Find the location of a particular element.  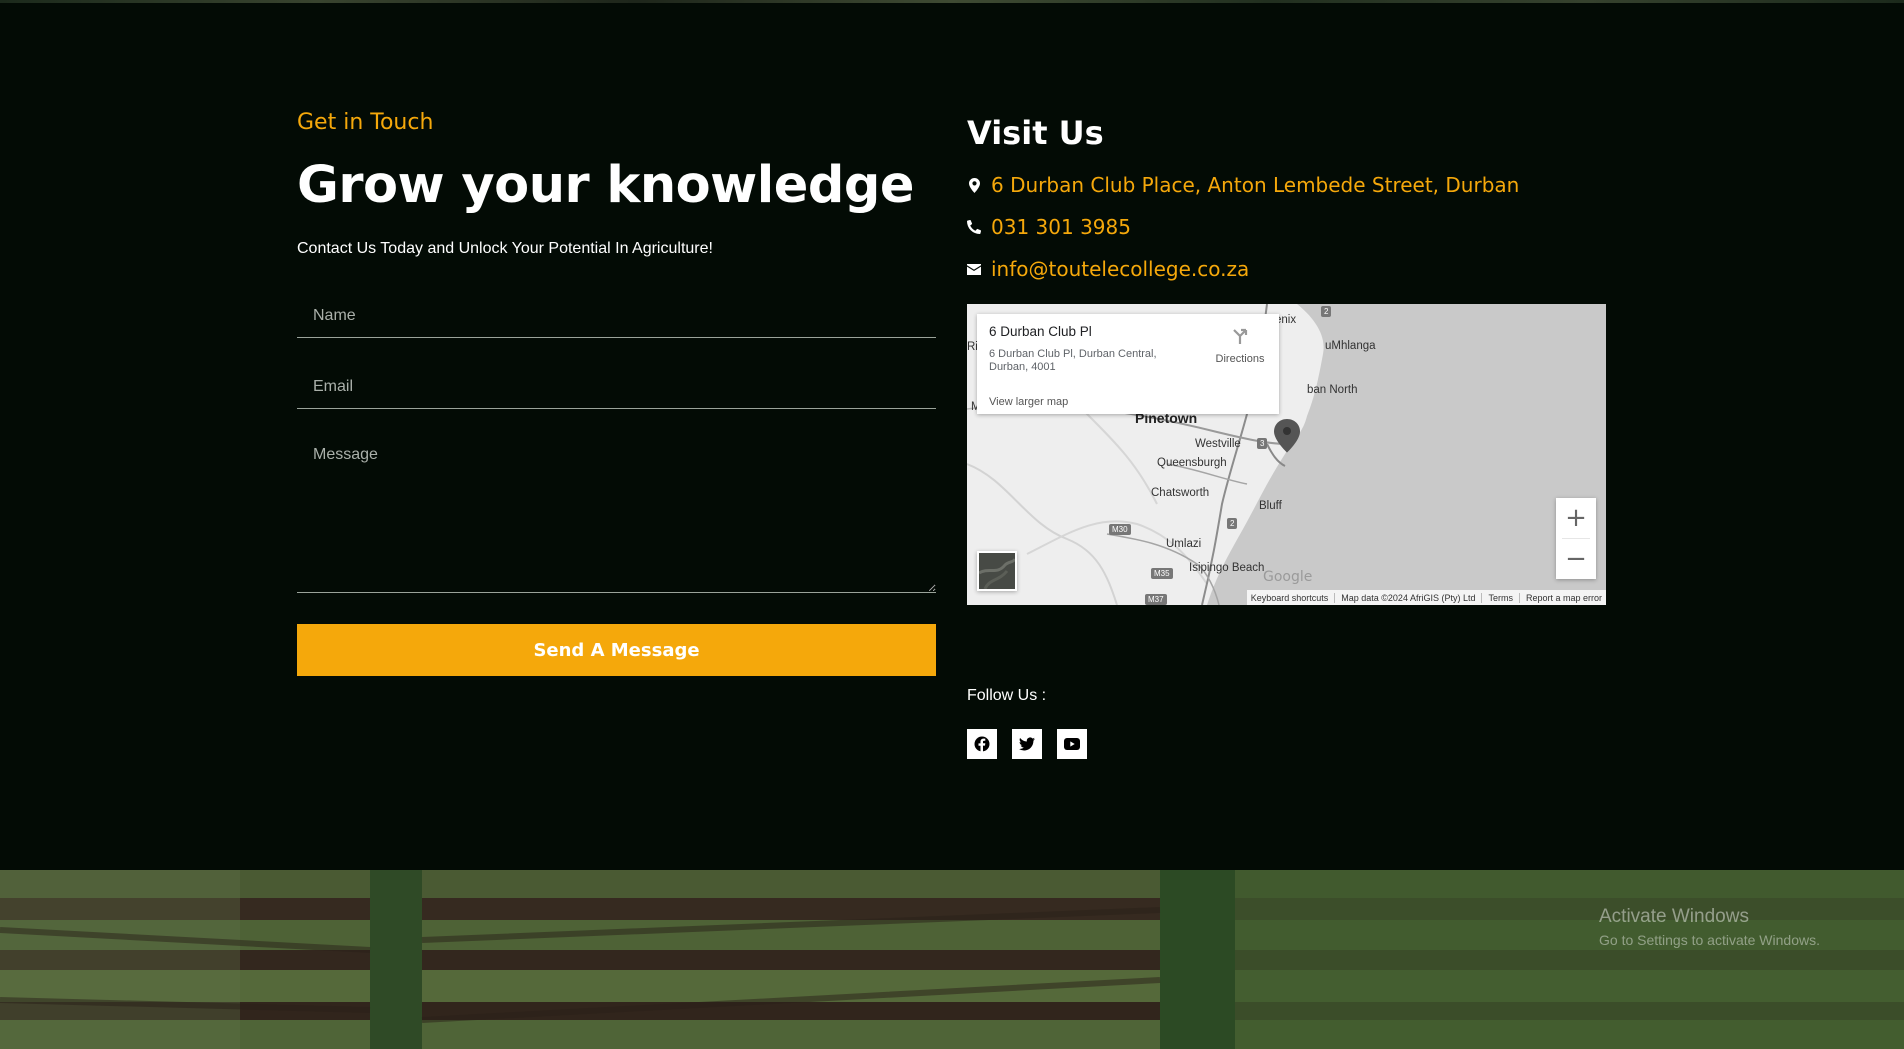

twitter-button is located at coordinates (1027, 744).